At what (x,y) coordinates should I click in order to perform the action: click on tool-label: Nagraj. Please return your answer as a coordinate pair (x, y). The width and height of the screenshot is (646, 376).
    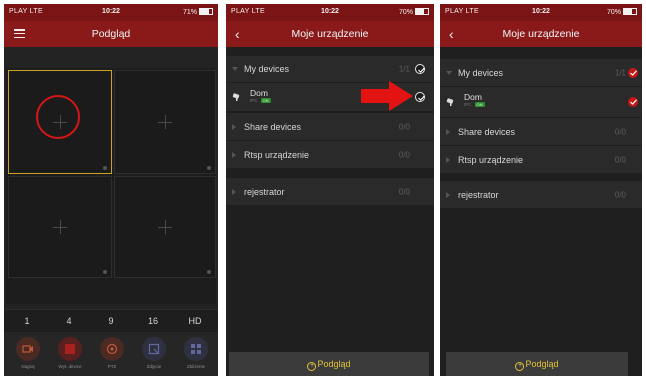
    Looking at the image, I should click on (28, 366).